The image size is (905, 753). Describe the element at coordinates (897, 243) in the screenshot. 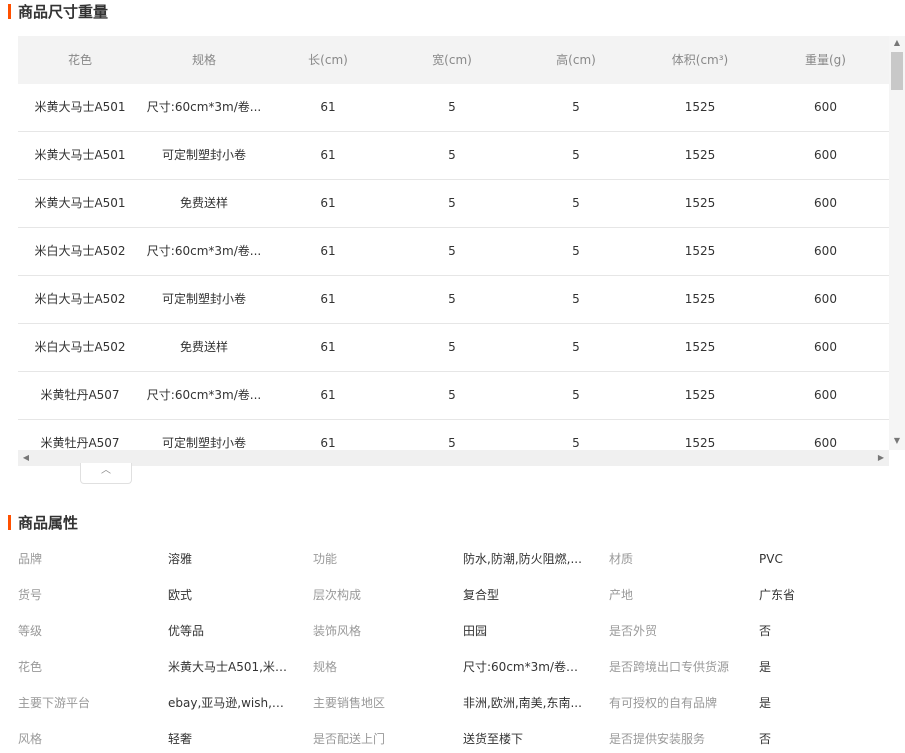

I see `vertical-scrollbar: ▲ ▼` at that location.